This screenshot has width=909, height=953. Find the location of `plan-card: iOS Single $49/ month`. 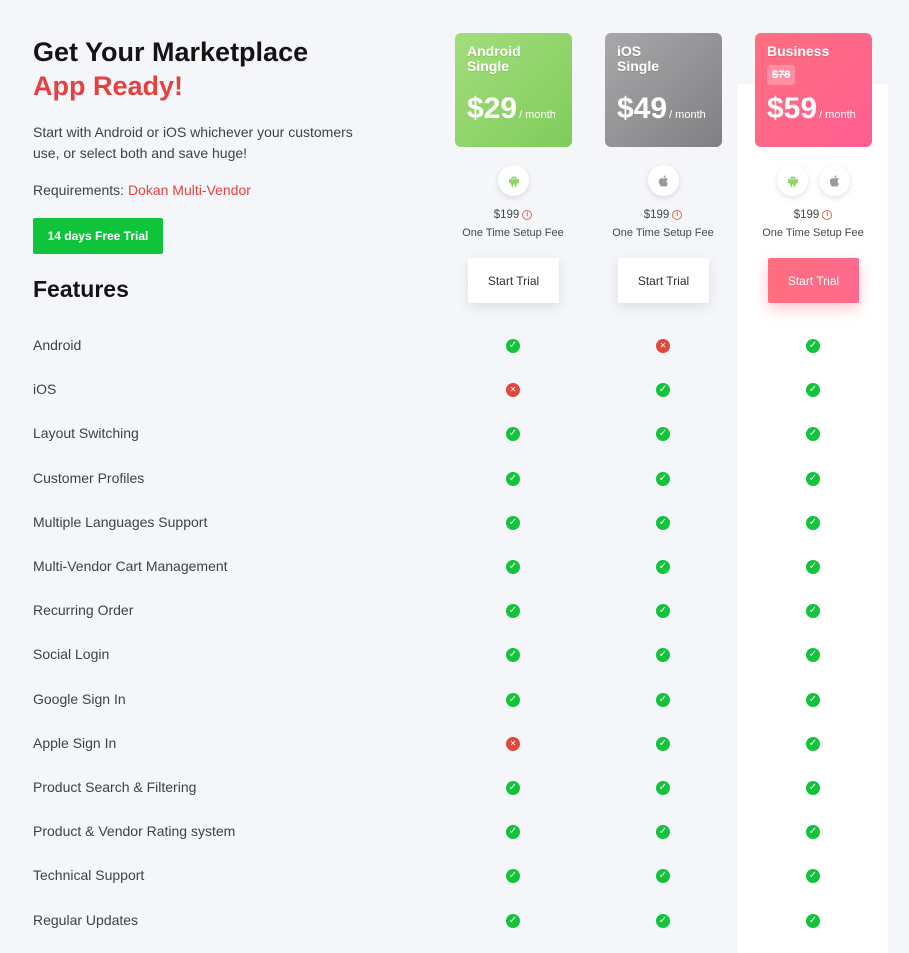

plan-card: iOS Single $49/ month is located at coordinates (663, 90).